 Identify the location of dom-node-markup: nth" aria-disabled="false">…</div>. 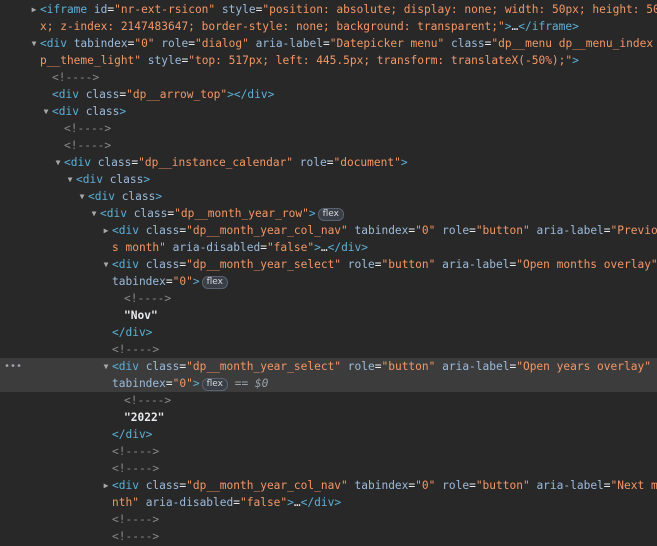
(226, 502).